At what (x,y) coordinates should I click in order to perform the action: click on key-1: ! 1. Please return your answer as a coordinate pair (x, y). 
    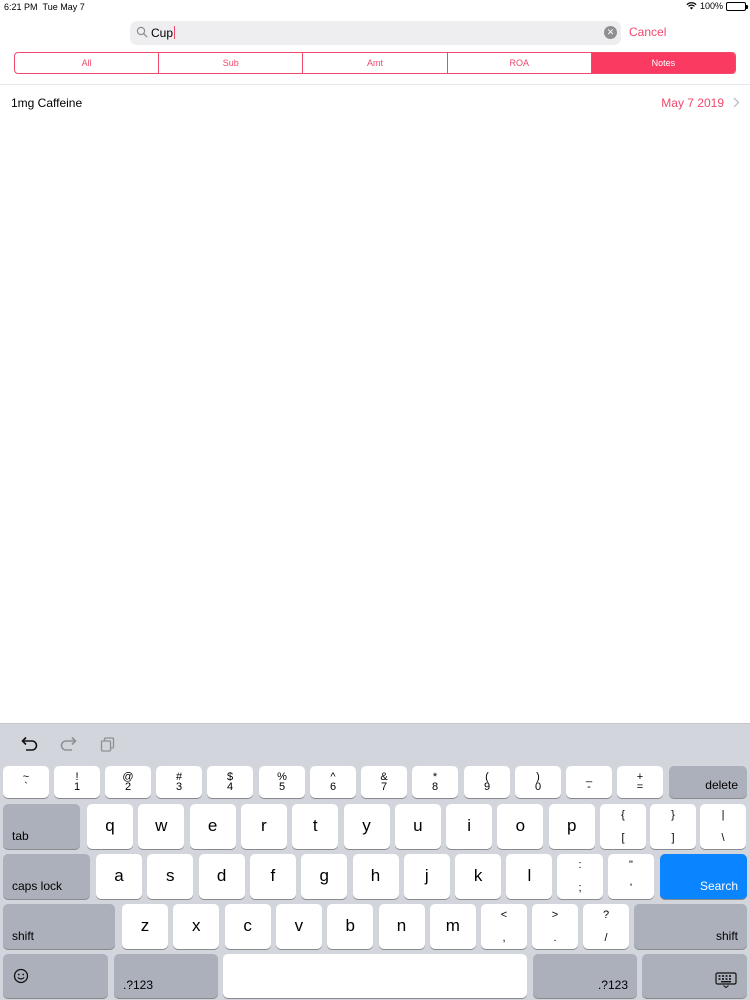
    Looking at the image, I should click on (77, 782).